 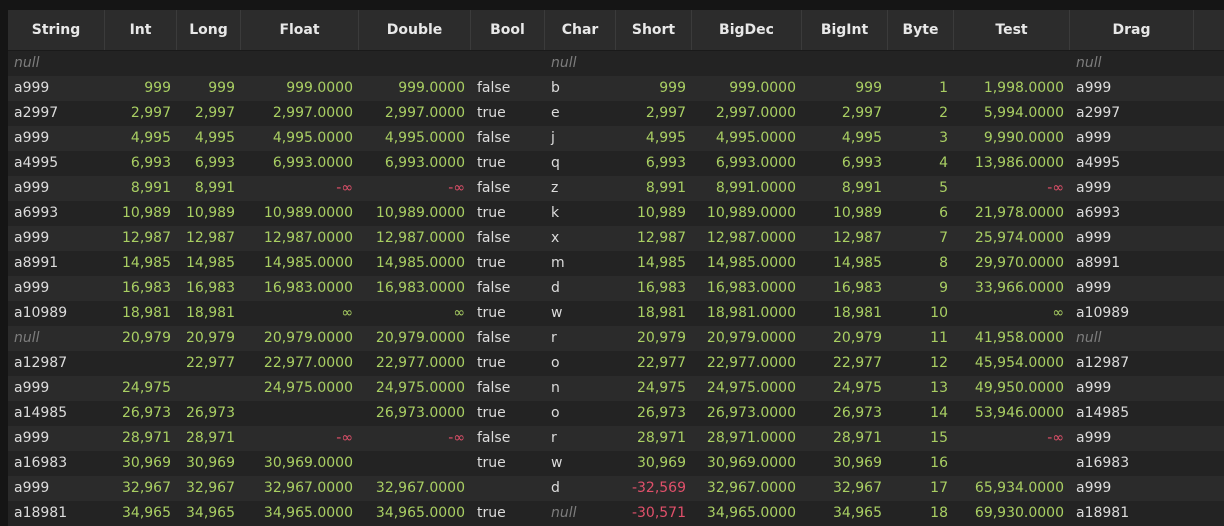 What do you see at coordinates (300, 138) in the screenshot?
I see `cell-float: 4,995.0000` at bounding box center [300, 138].